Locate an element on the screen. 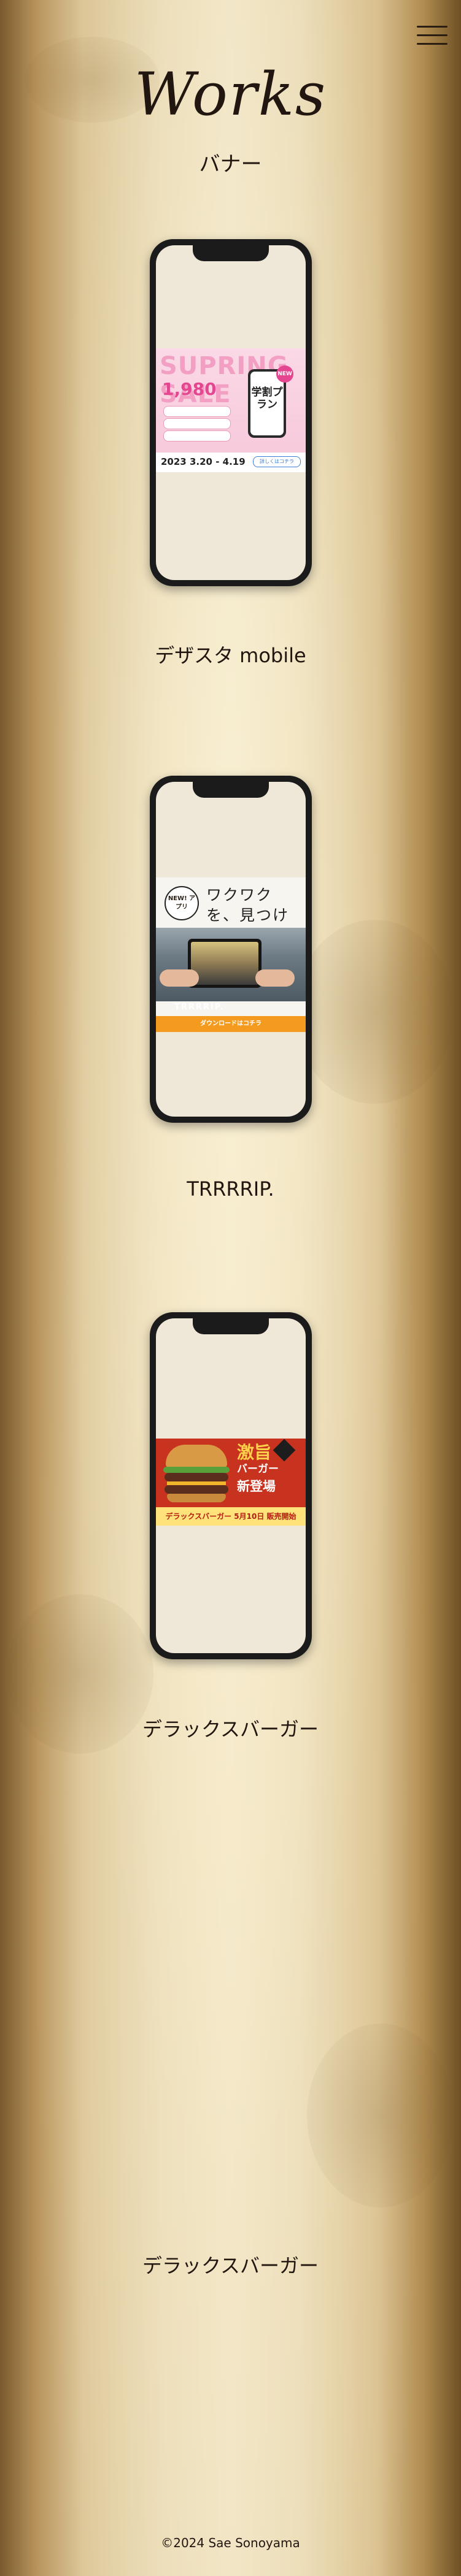  work-label-2: TRRRRIP. is located at coordinates (230, 1189).